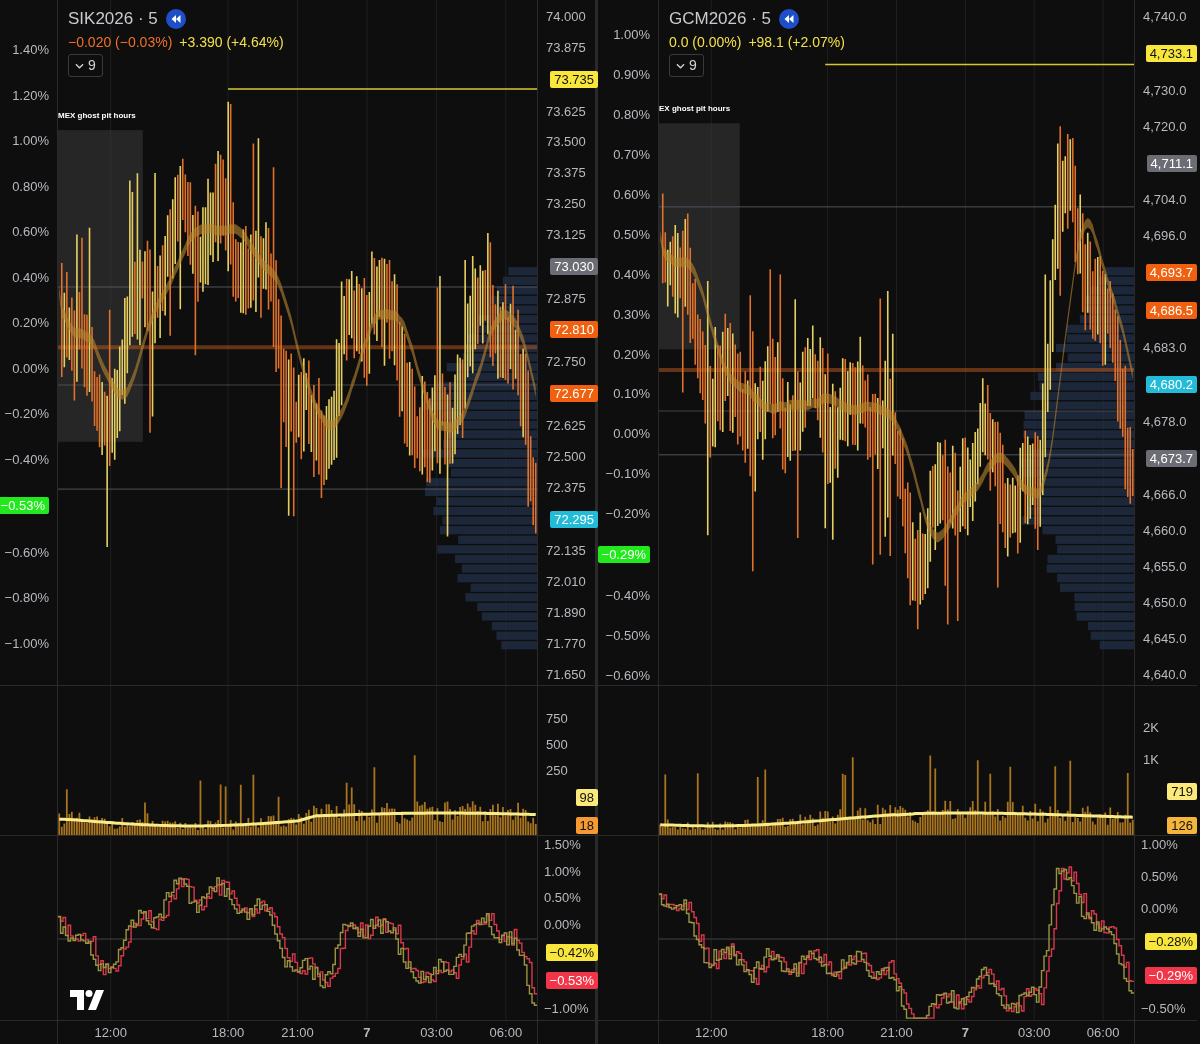  I want to click on price-change: +3.390 (+4.64%), so click(231, 42).